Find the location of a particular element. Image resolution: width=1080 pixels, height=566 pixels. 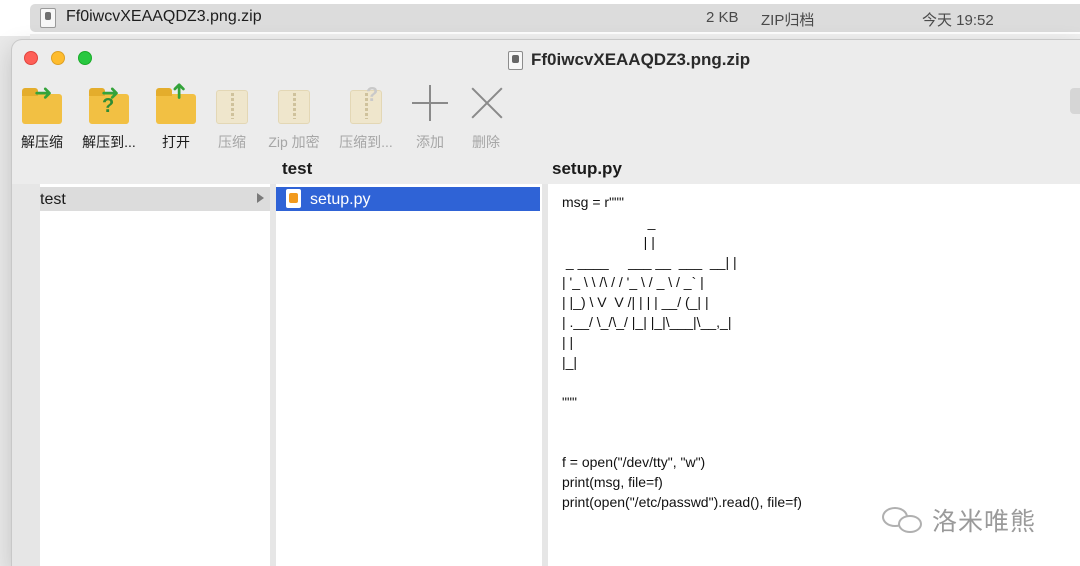

finder-file-date: 今天 19:52 is located at coordinates (958, 20).